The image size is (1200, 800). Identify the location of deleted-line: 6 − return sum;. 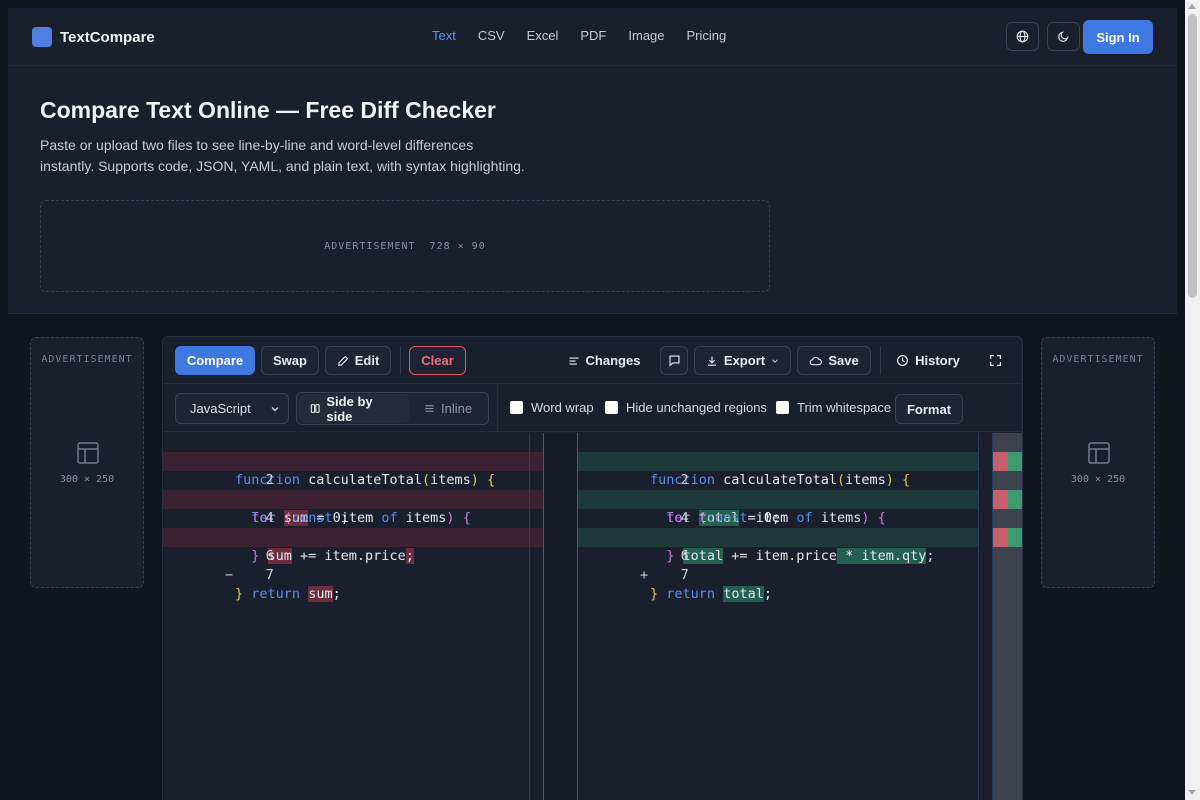
(353, 565).